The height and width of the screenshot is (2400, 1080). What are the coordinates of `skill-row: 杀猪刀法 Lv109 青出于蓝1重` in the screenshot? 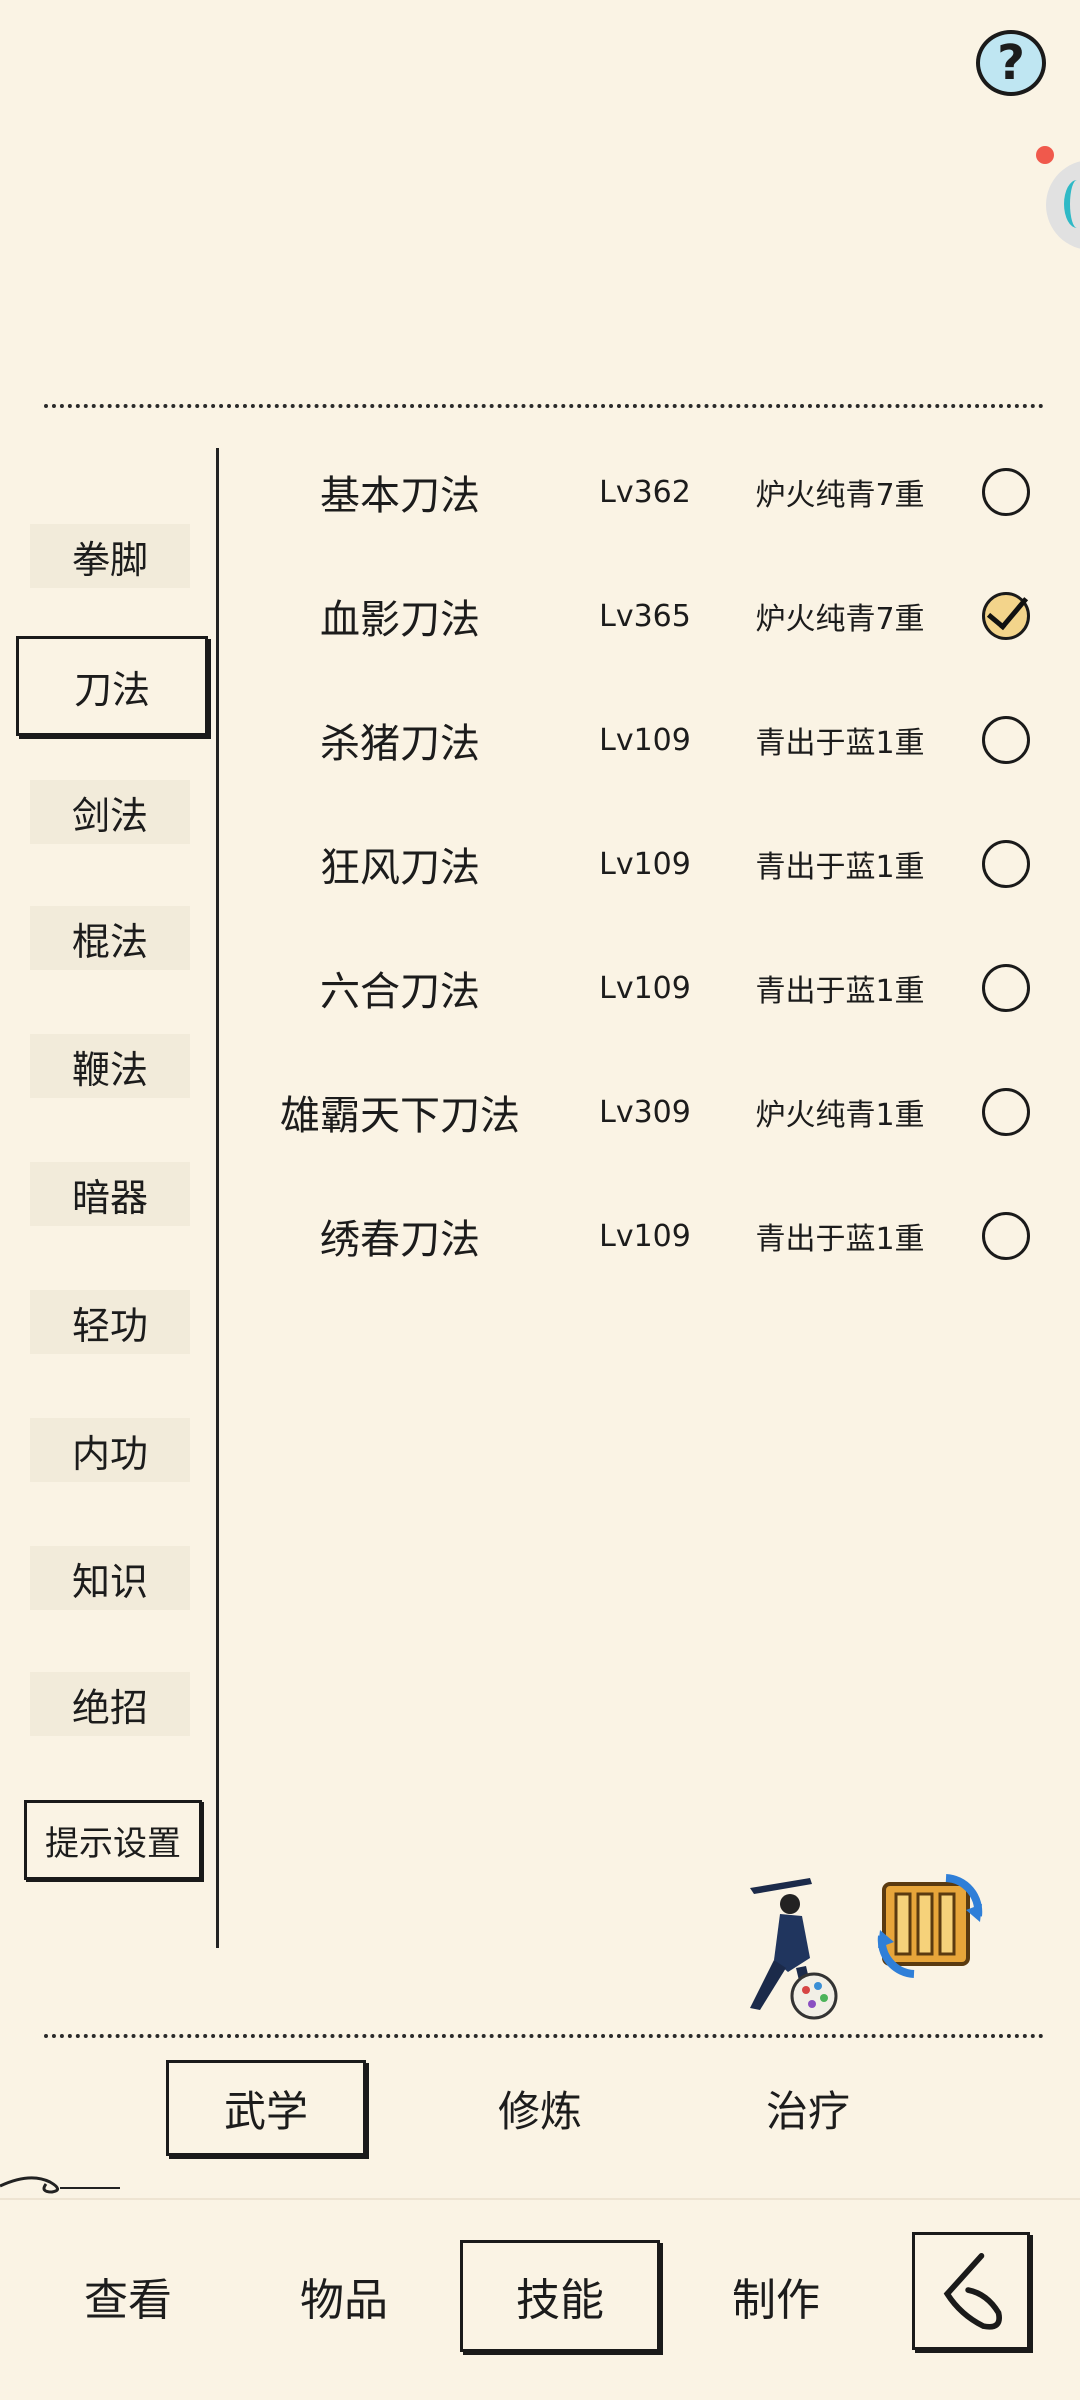 It's located at (640, 740).